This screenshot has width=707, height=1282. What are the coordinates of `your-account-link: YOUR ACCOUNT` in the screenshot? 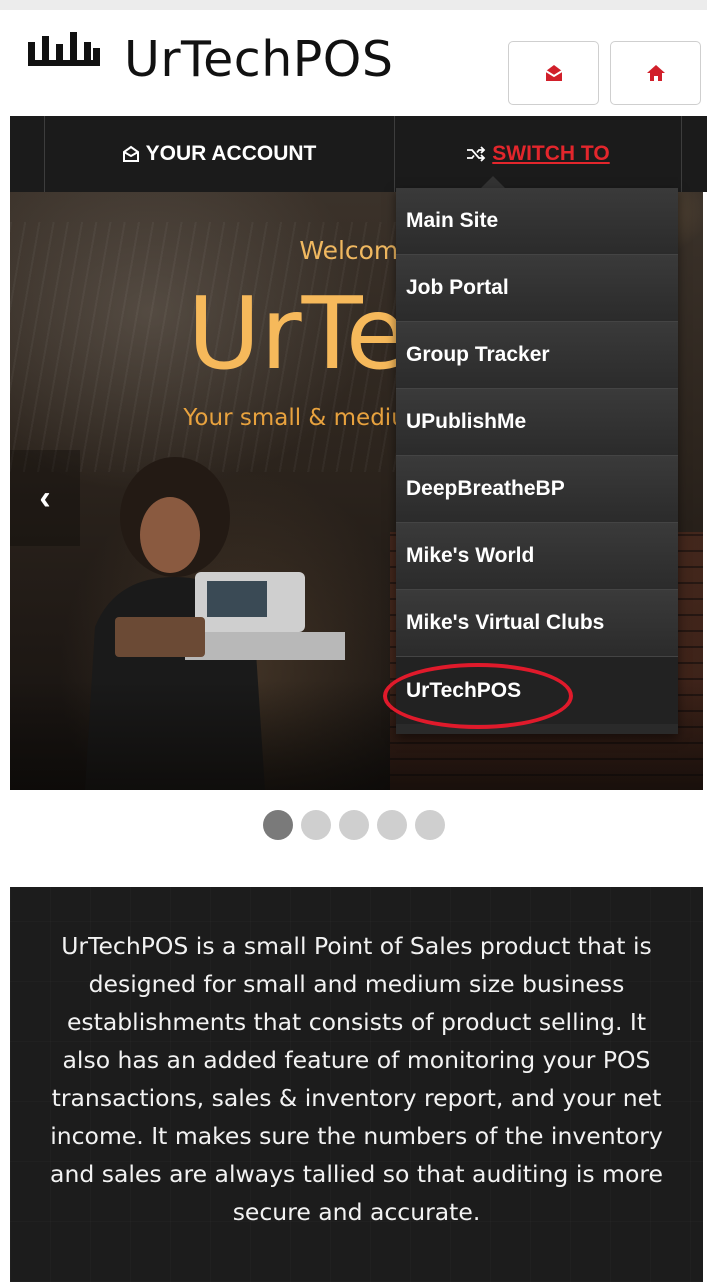 It's located at (219, 154).